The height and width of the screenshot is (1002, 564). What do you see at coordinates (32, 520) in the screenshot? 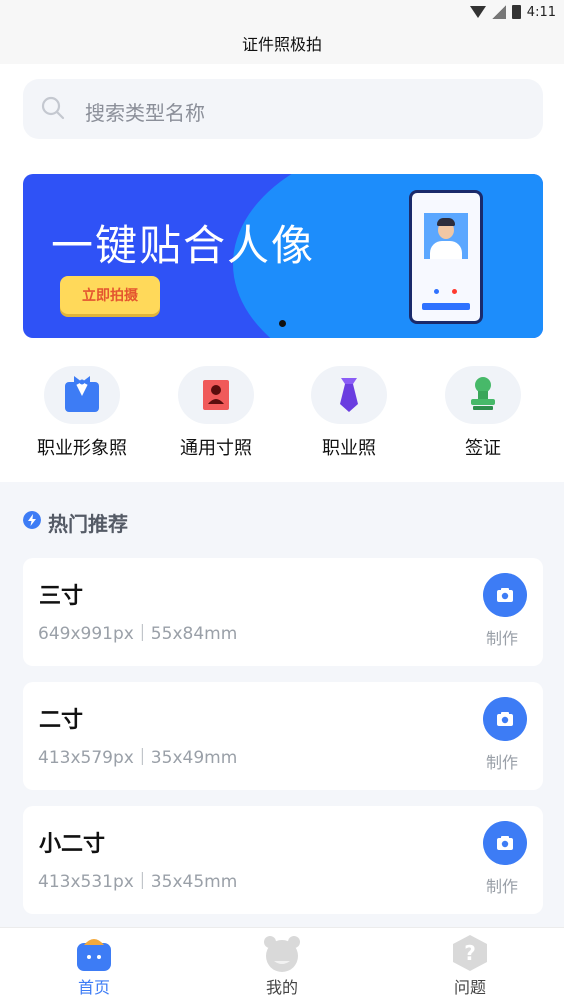
I see `lightning-icon` at bounding box center [32, 520].